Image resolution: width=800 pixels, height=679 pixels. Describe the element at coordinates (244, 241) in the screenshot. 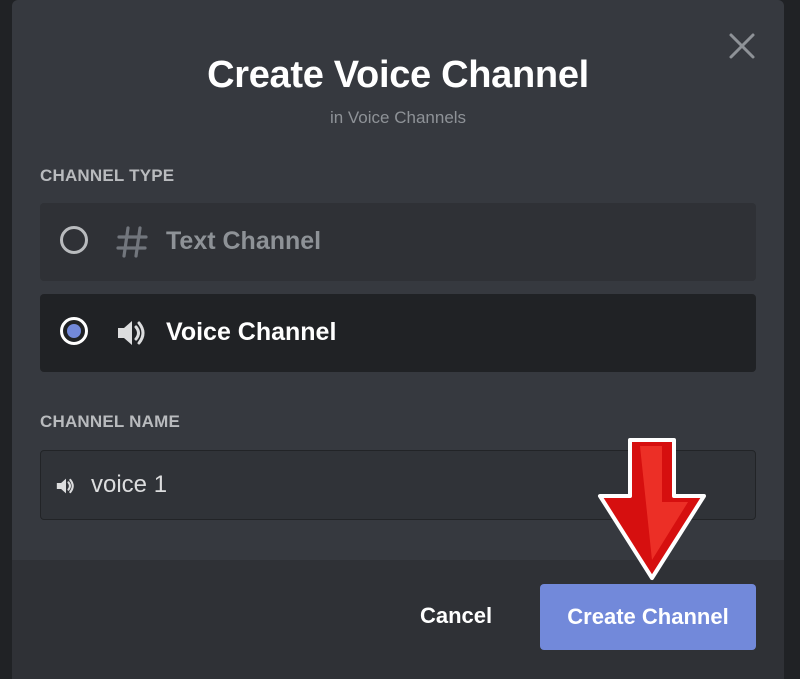

I see `text-channel-label: Text Channel` at that location.